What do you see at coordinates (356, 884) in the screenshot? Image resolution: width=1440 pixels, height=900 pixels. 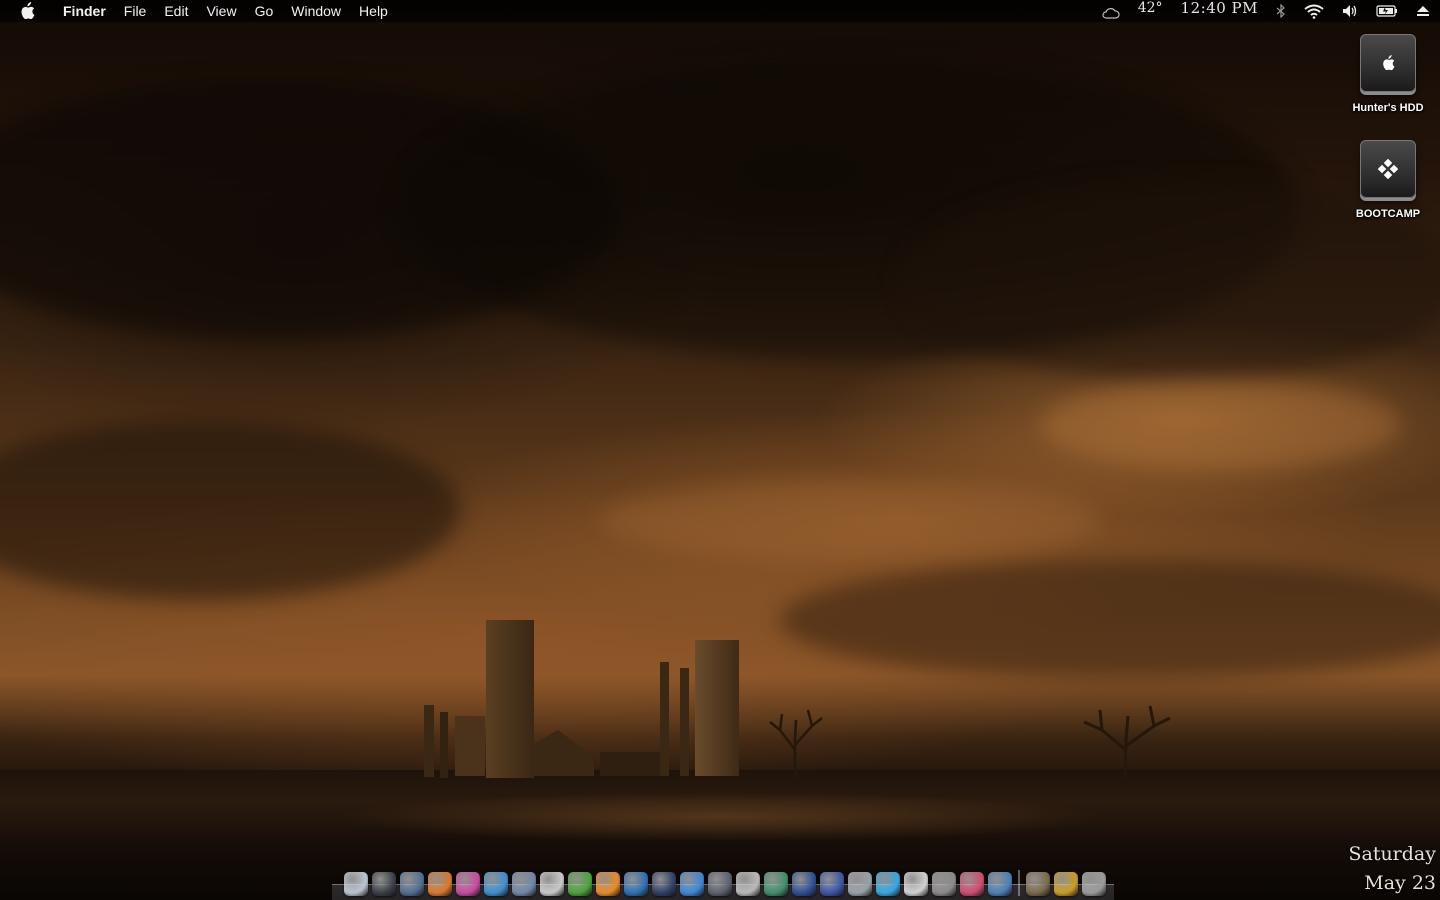 I see `finder-icon` at bounding box center [356, 884].